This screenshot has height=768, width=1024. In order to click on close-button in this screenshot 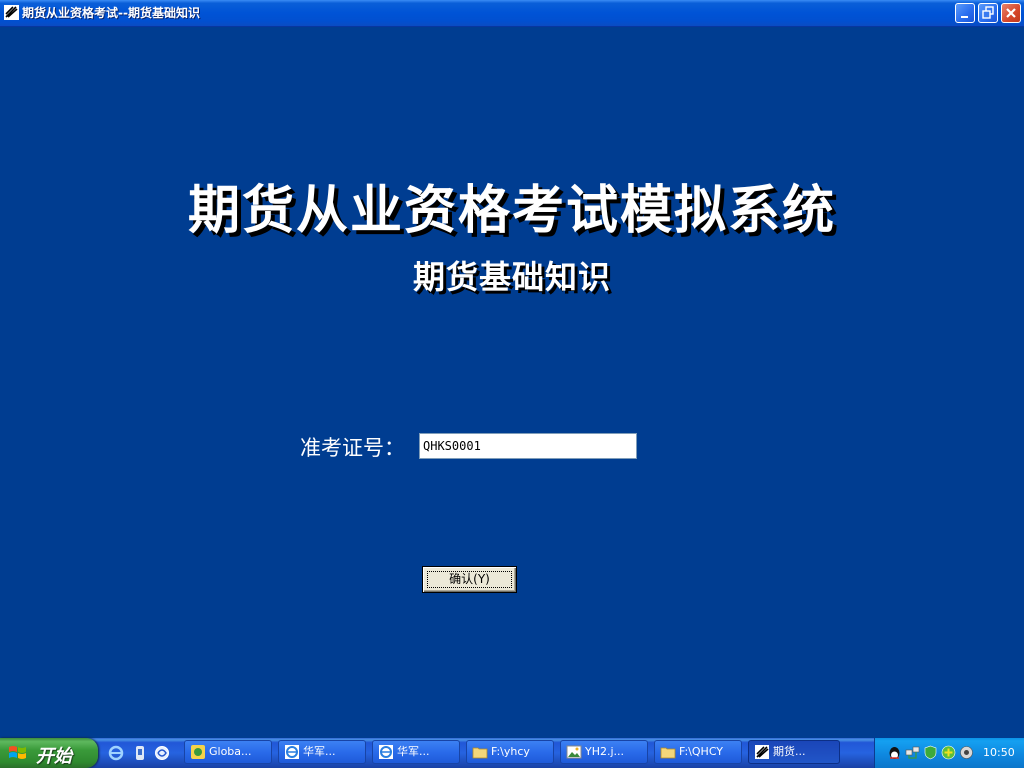, I will do `click(1011, 13)`.